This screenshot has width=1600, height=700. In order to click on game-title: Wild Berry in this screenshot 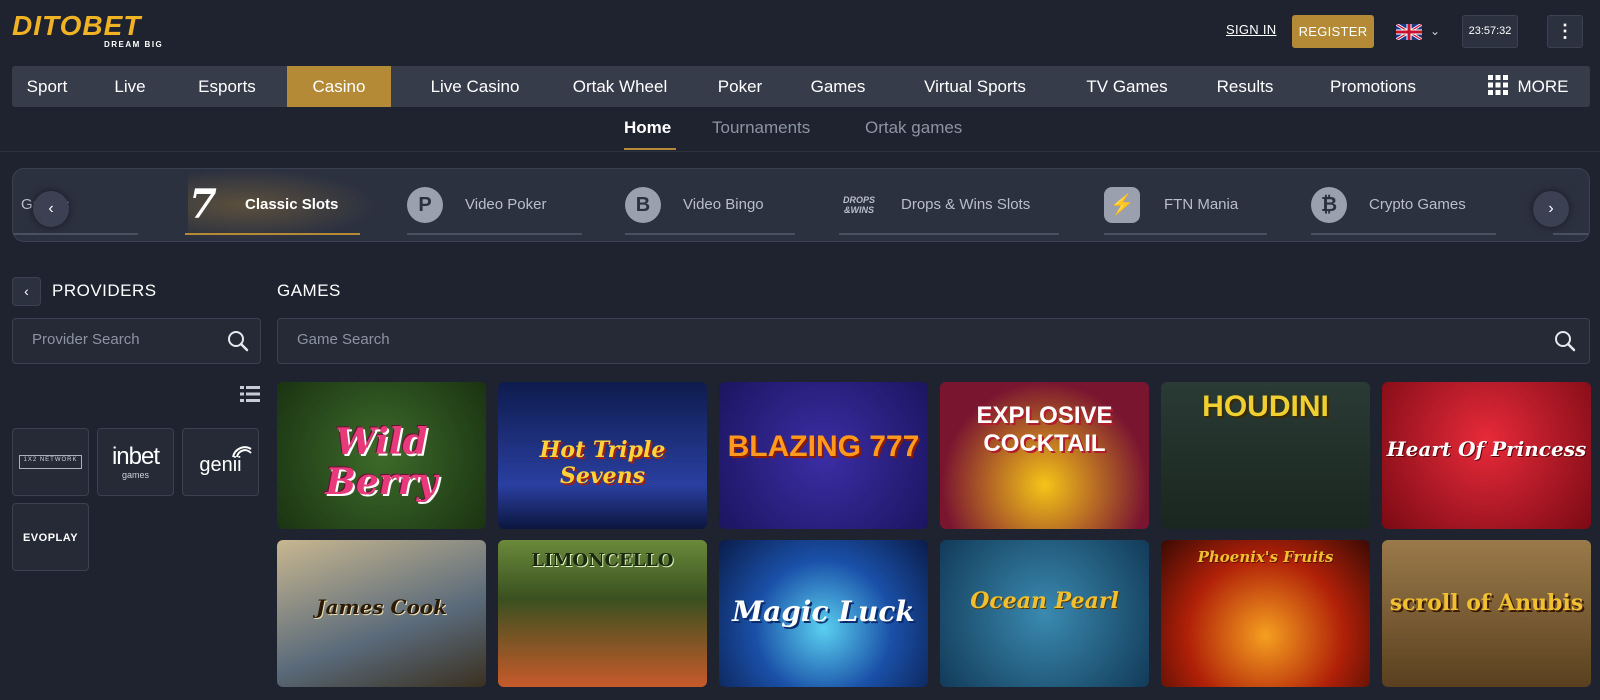, I will do `click(381, 462)`.